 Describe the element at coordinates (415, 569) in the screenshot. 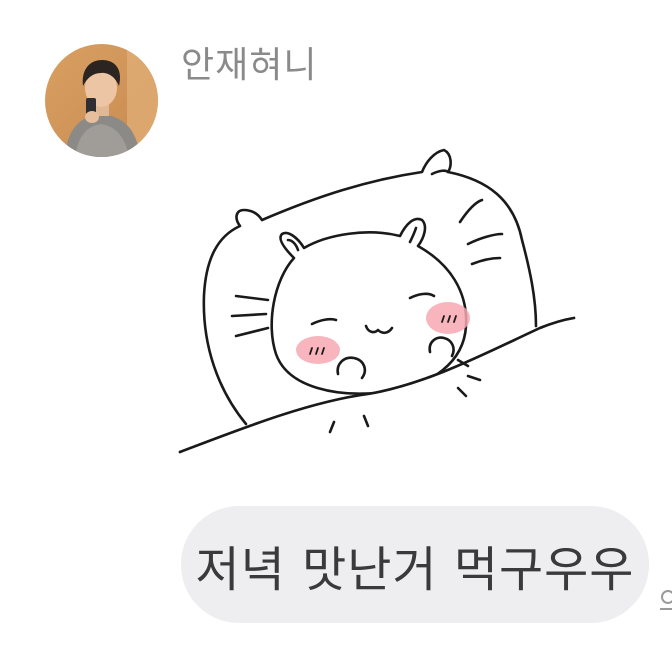

I see `message-text: 저녁 맛난거 먹구우우` at that location.